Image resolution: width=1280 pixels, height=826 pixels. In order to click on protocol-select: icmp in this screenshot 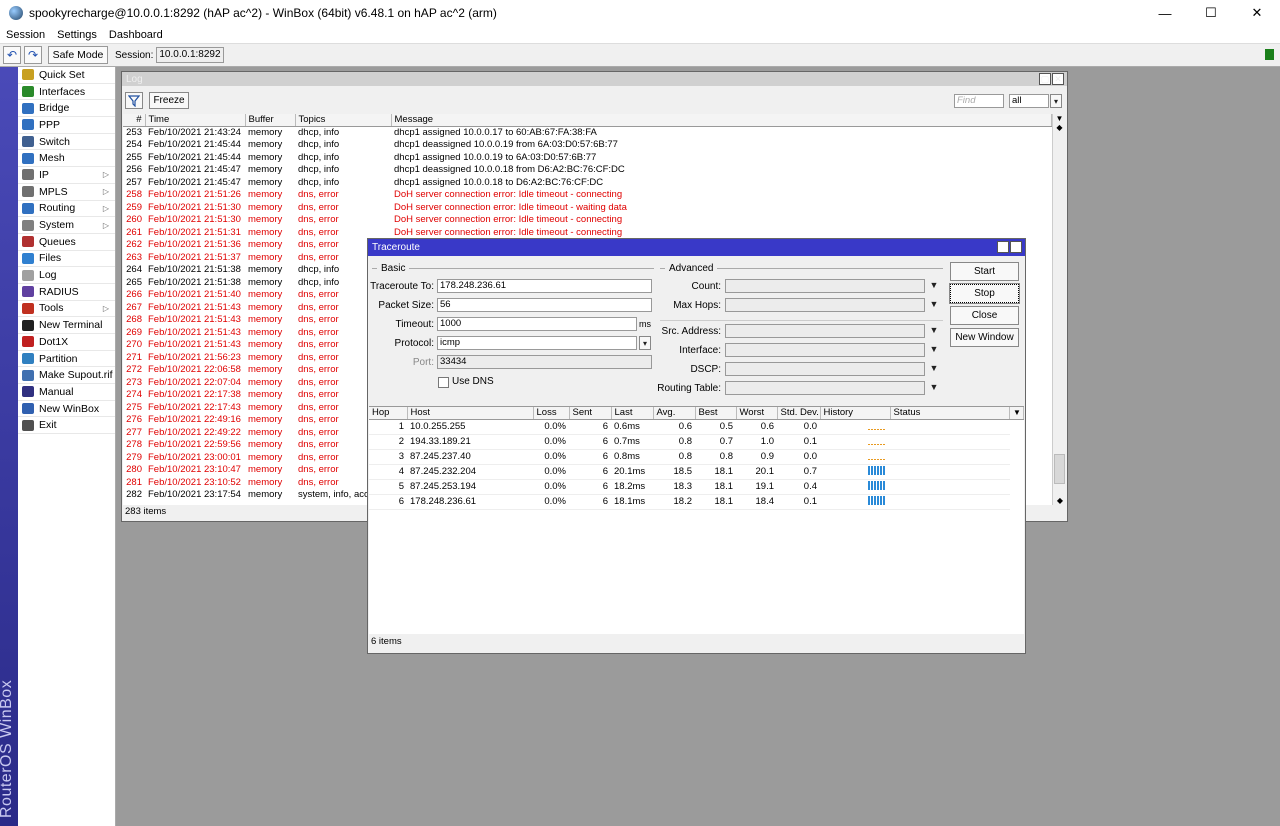, I will do `click(537, 343)`.